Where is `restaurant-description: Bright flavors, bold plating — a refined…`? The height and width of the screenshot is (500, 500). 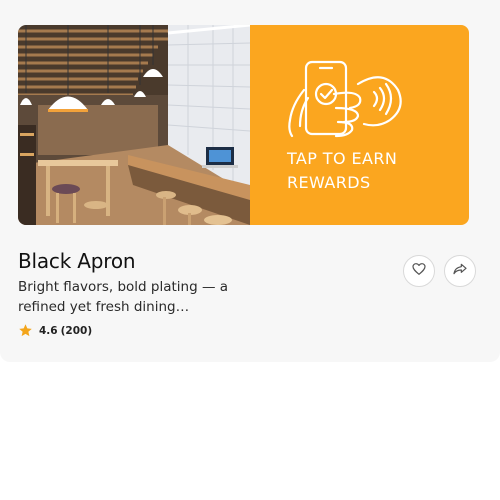 restaurant-description: Bright flavors, bold plating — a refined… is located at coordinates (123, 297).